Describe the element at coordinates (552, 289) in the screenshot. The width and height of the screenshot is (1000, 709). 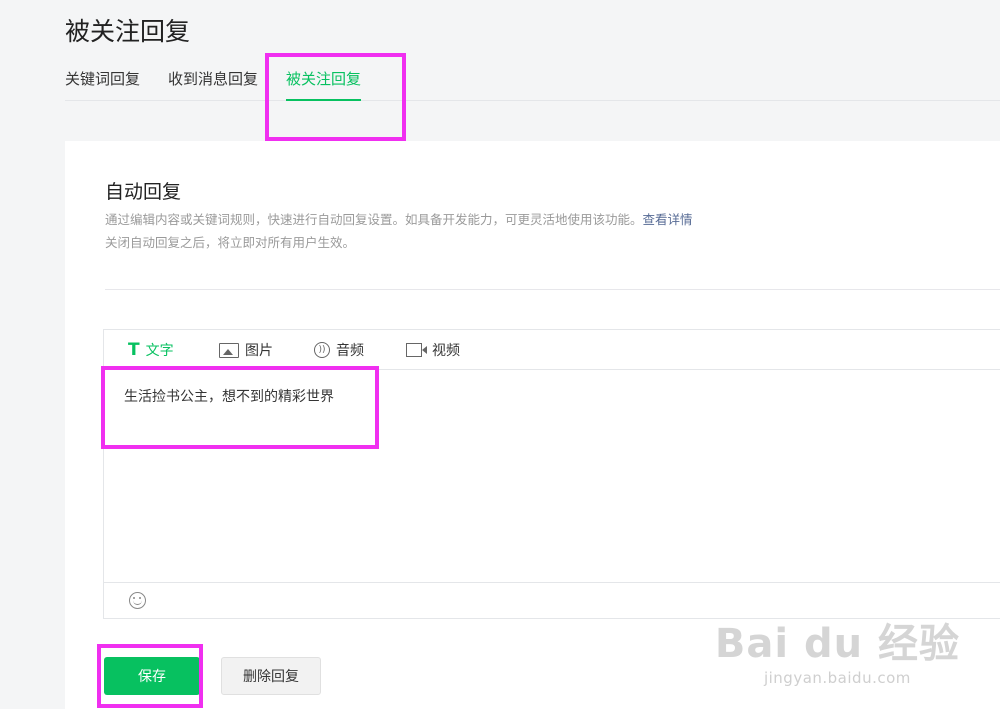
I see `divider` at that location.